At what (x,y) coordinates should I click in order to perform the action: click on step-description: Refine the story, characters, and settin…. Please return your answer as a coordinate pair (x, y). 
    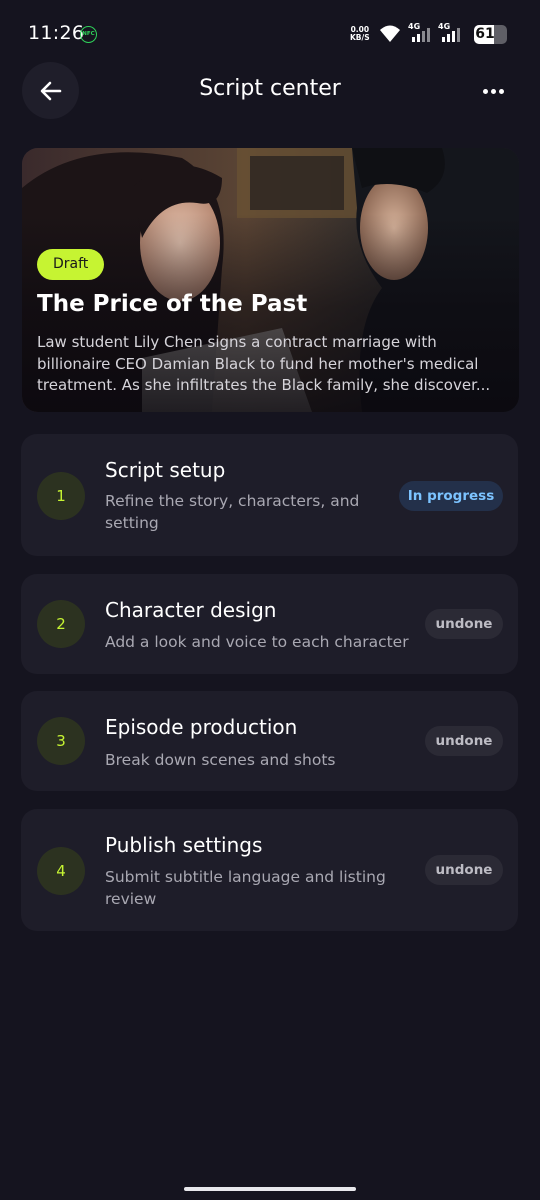
    Looking at the image, I should click on (232, 512).